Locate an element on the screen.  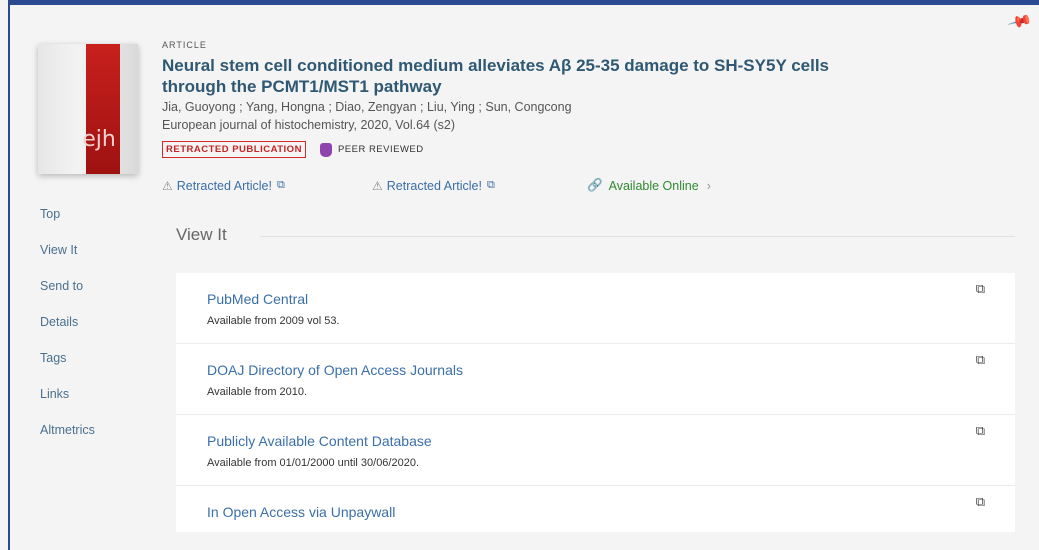
peer-reviewed-icon is located at coordinates (325, 149).